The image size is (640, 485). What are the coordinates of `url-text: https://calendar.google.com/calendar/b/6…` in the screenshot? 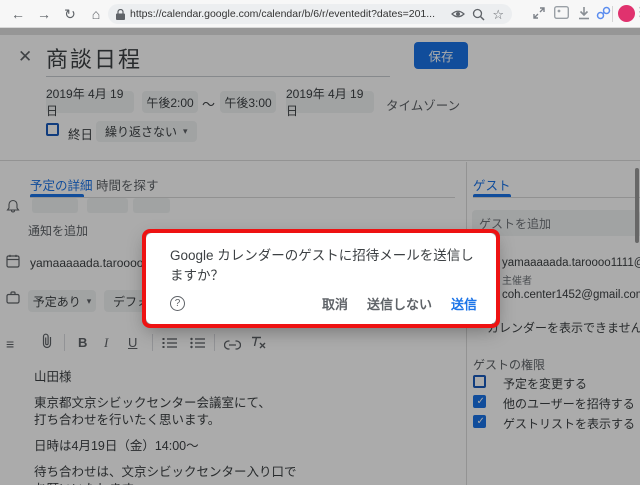 It's located at (282, 14).